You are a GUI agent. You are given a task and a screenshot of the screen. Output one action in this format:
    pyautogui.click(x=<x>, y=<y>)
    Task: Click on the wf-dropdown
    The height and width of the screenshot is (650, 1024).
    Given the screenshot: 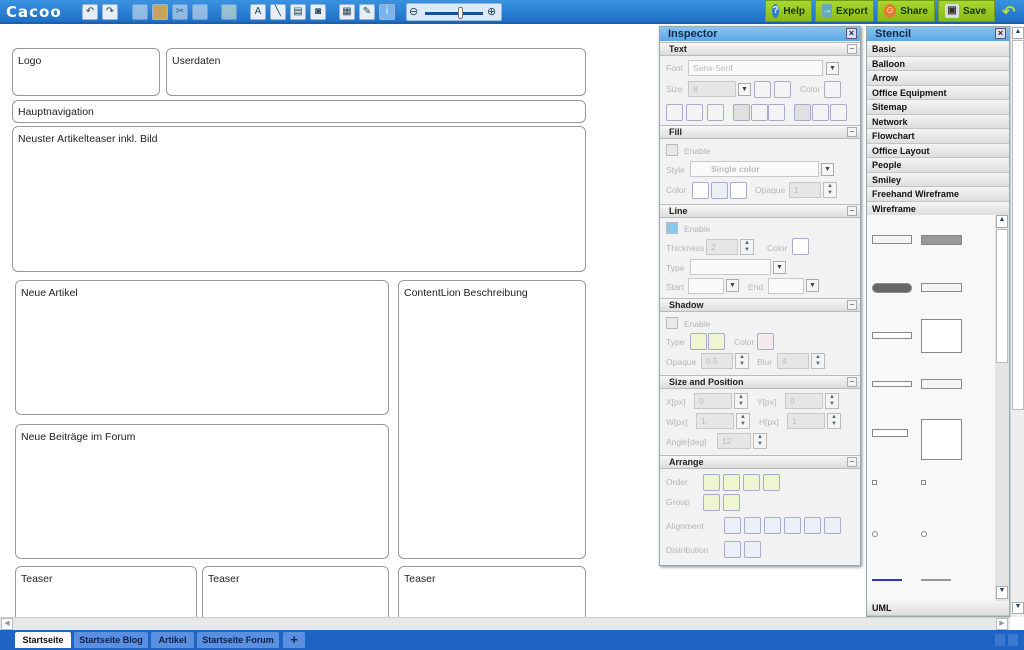 What is the action you would take?
    pyautogui.click(x=941, y=384)
    